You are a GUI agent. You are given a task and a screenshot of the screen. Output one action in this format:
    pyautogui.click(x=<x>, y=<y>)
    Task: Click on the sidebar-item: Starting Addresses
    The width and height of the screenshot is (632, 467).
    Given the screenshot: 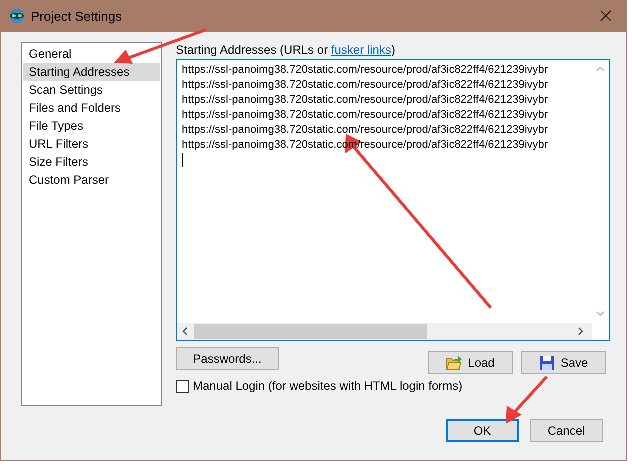 What is the action you would take?
    pyautogui.click(x=91, y=72)
    